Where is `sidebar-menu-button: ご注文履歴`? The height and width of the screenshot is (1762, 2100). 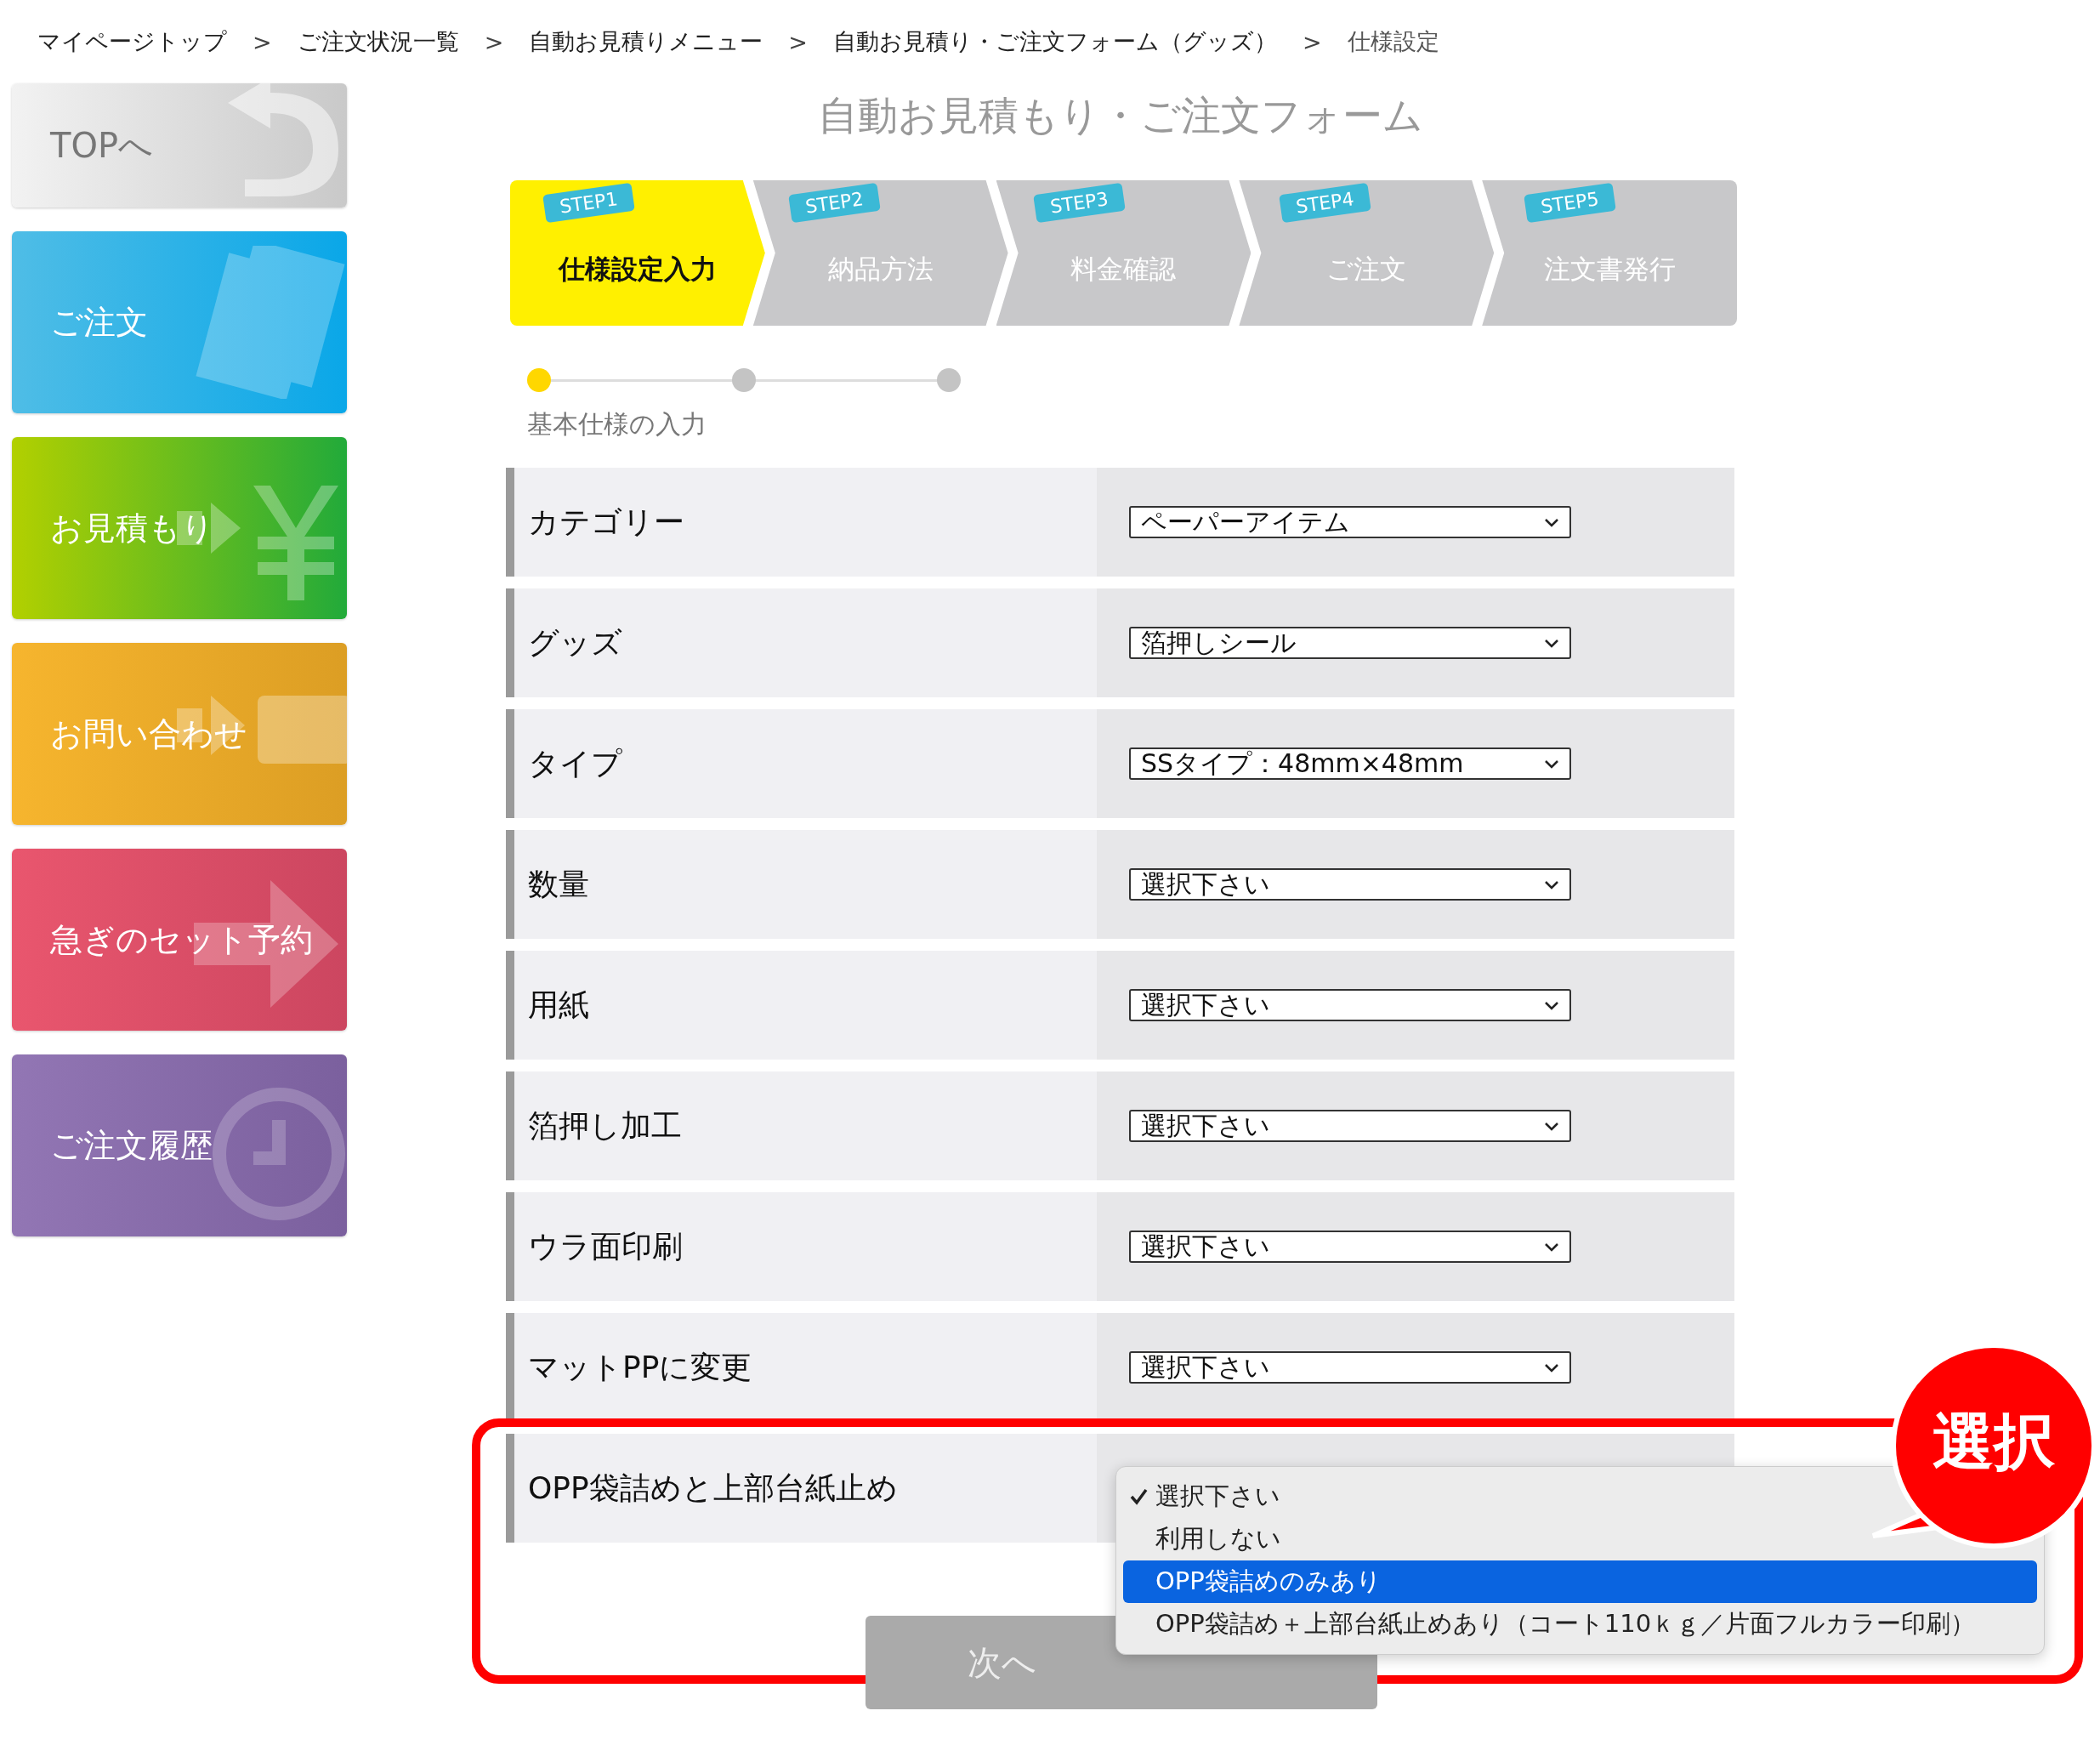 sidebar-menu-button: ご注文履歴 is located at coordinates (180, 1145).